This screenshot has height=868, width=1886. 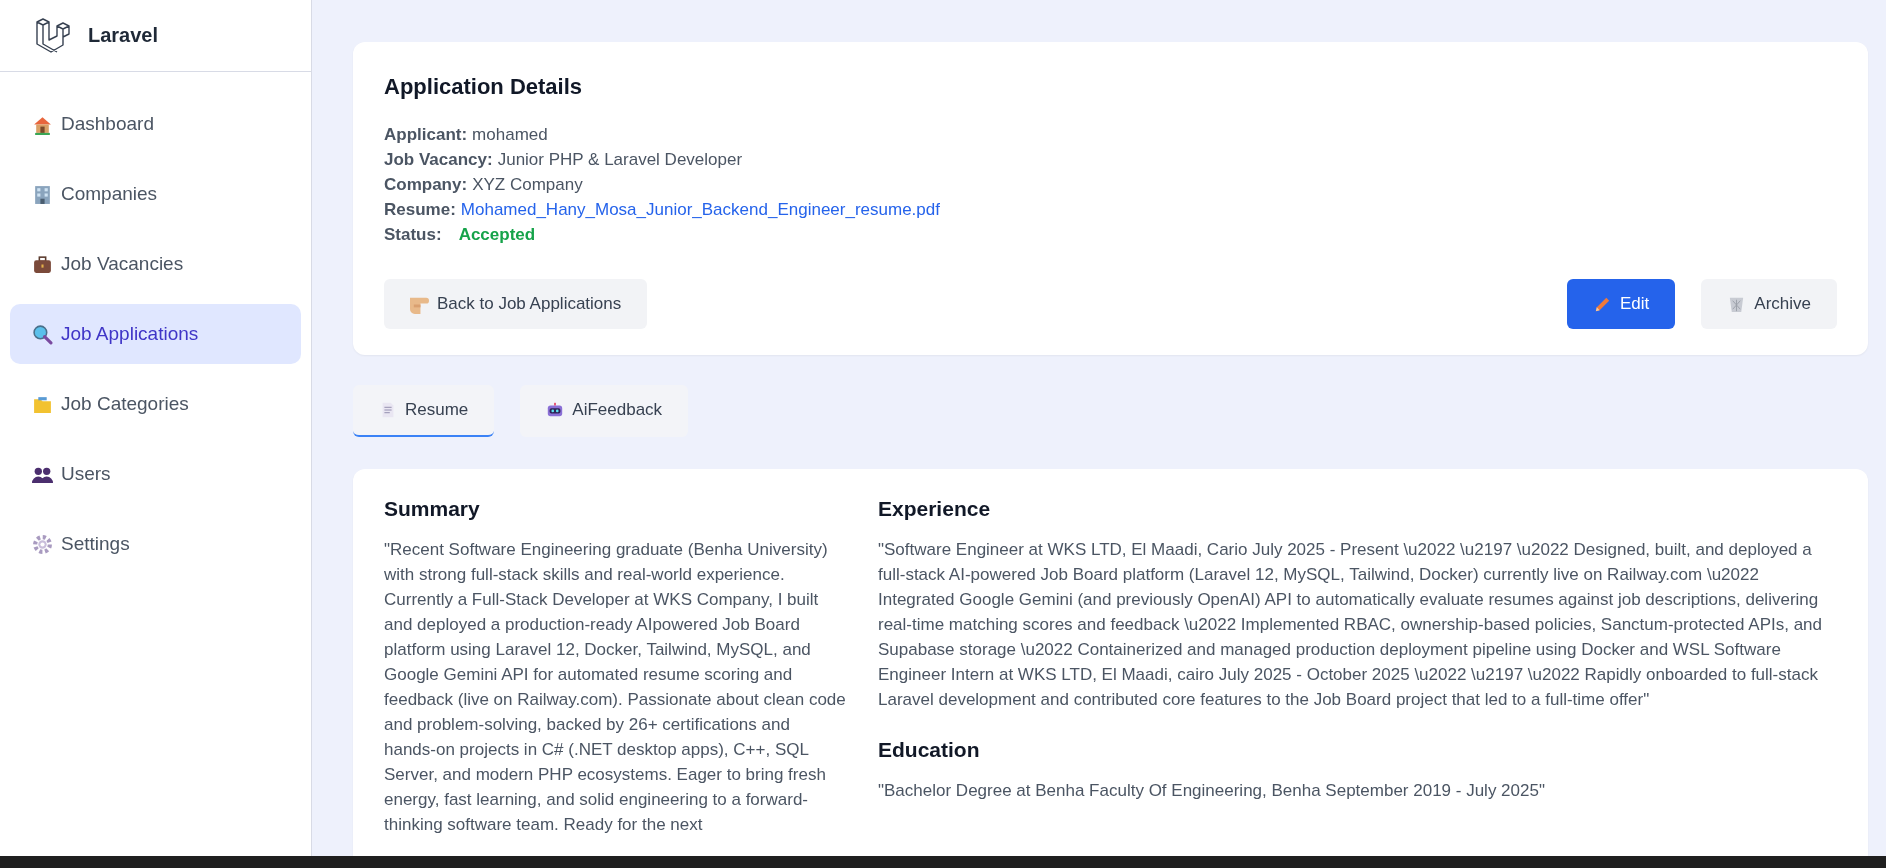 I want to click on field-value: mohamed, so click(x=510, y=135).